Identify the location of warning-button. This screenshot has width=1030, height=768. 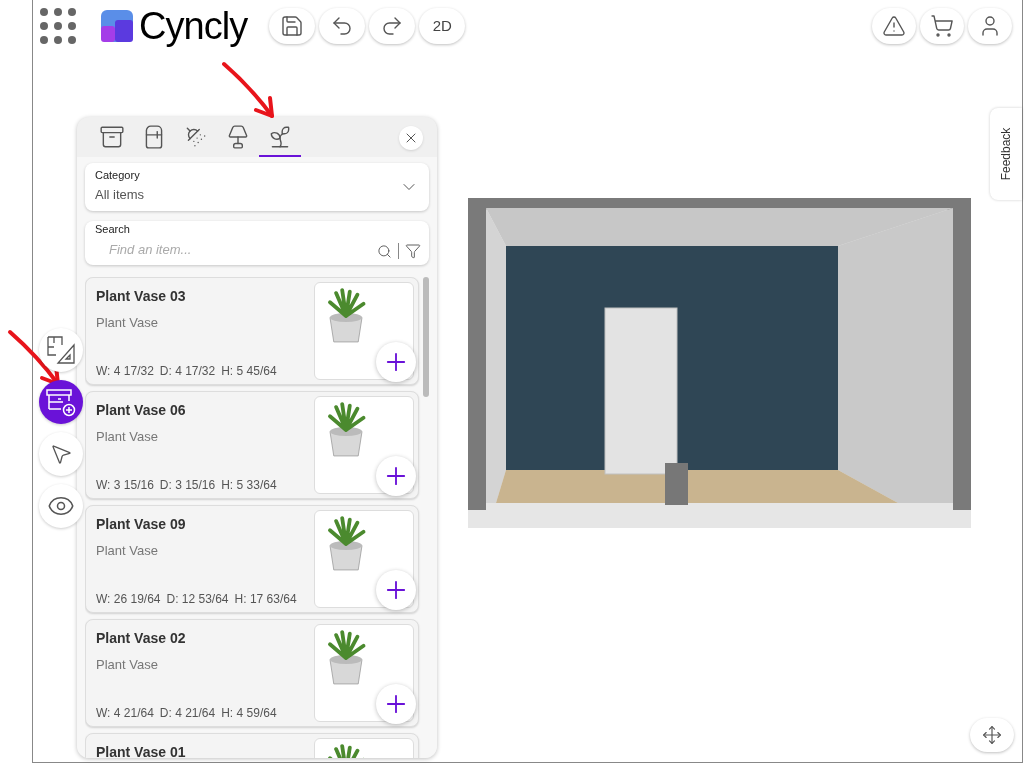
(894, 26).